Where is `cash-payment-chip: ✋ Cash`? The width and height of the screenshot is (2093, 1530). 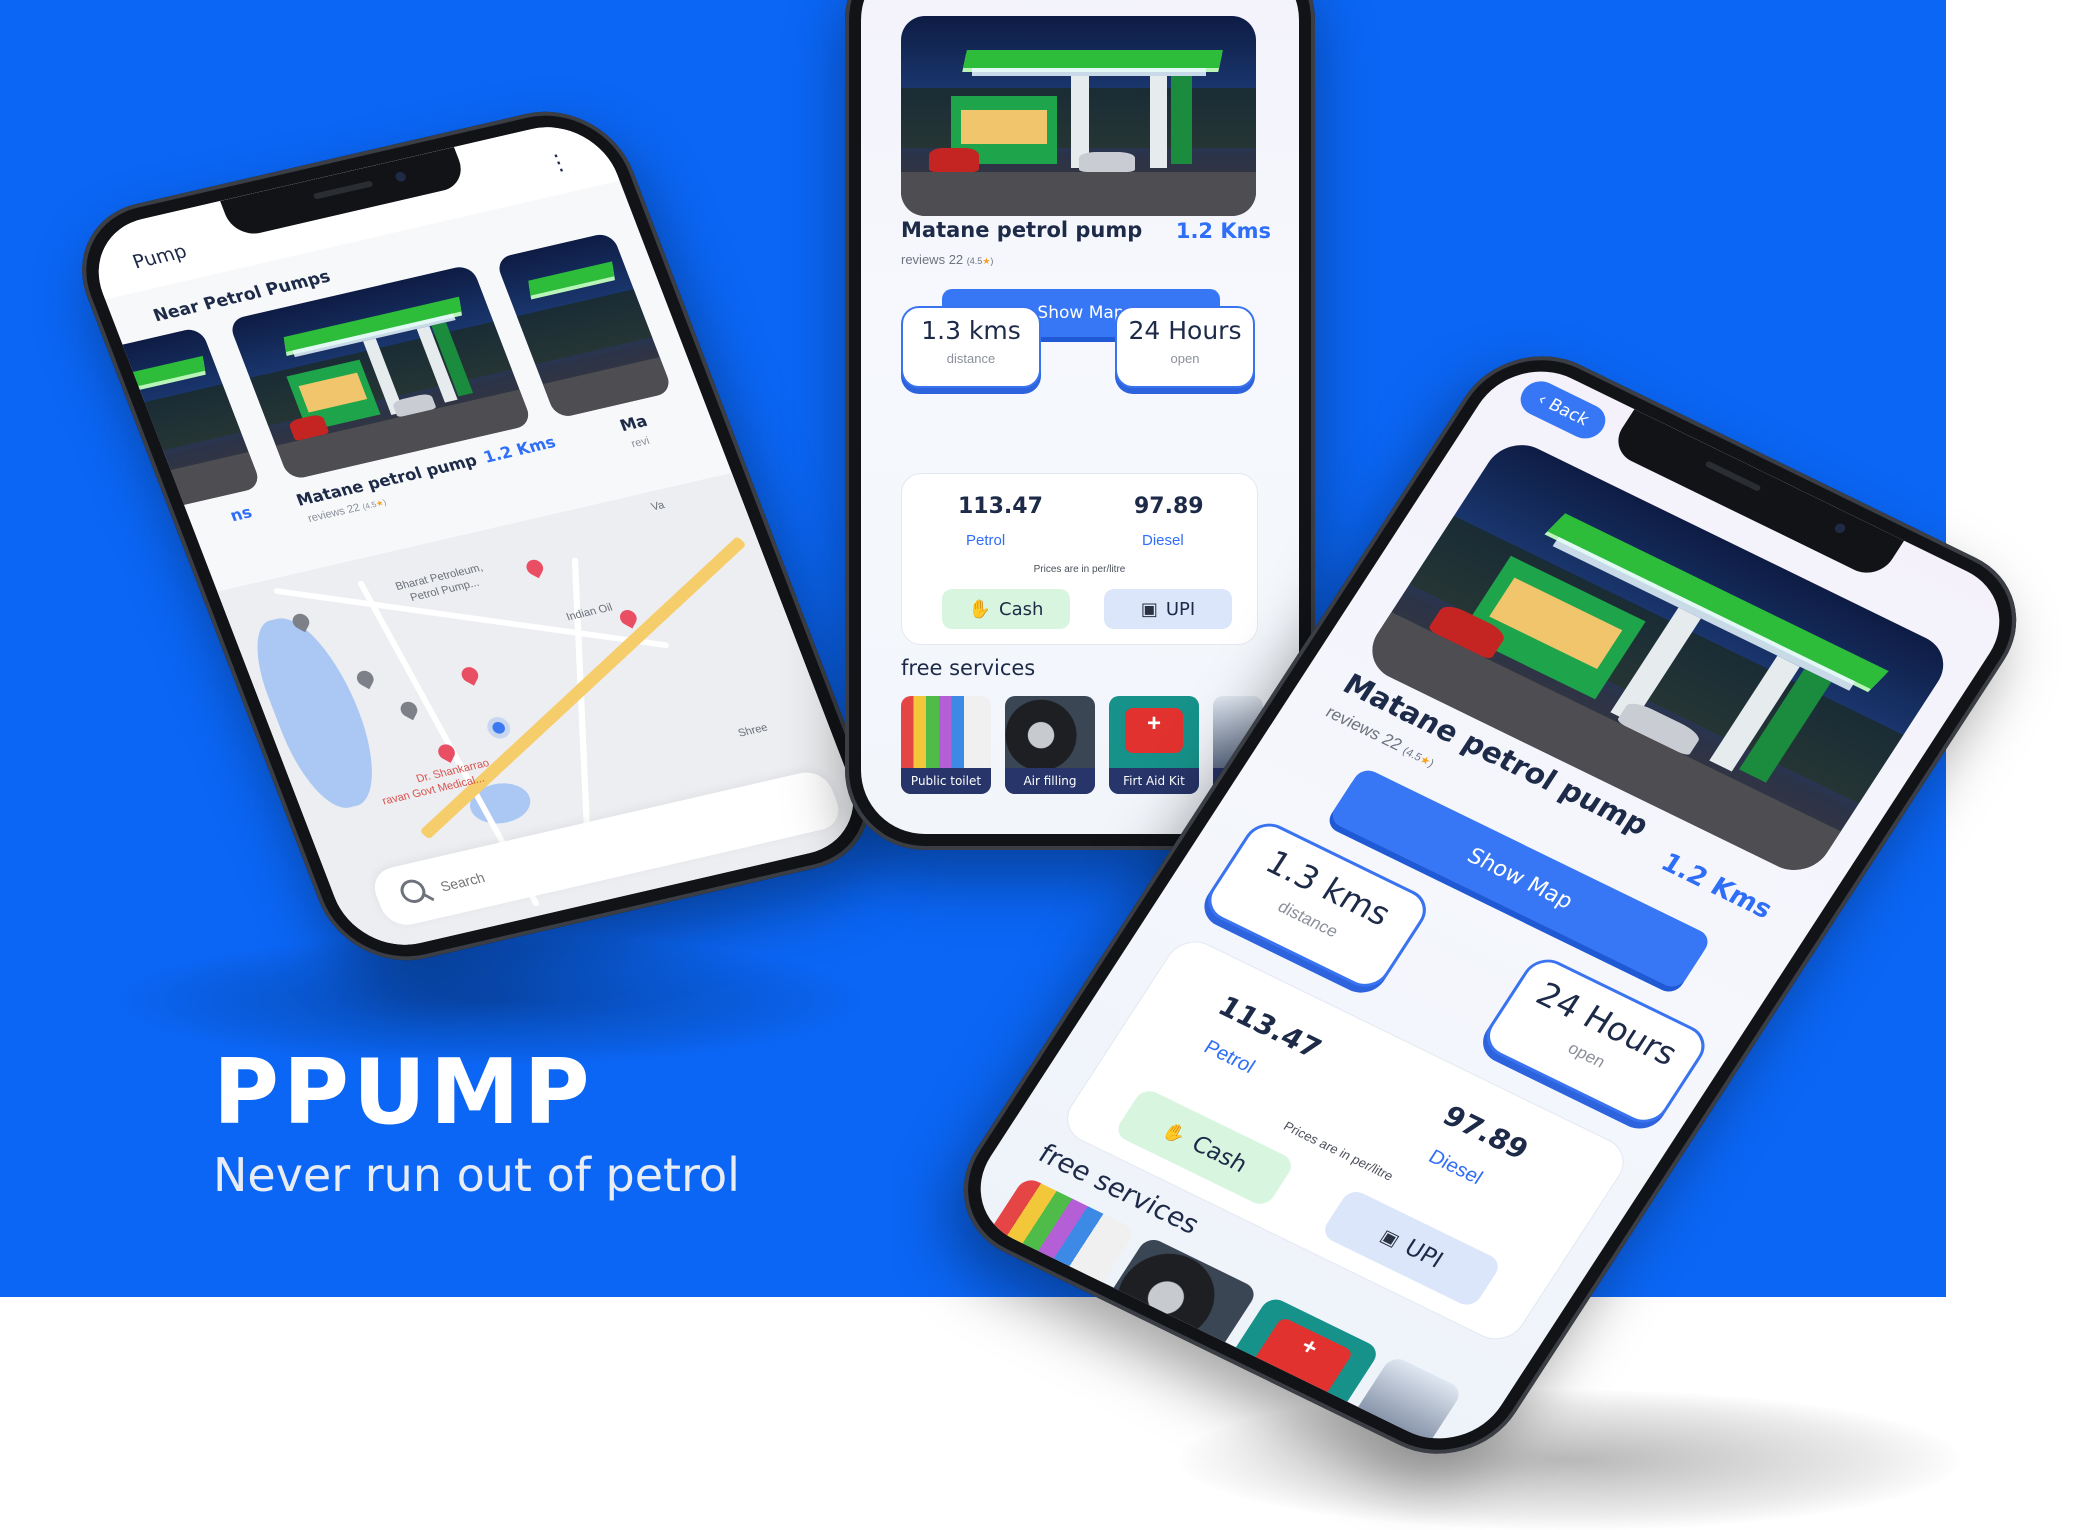 cash-payment-chip: ✋ Cash is located at coordinates (1006, 609).